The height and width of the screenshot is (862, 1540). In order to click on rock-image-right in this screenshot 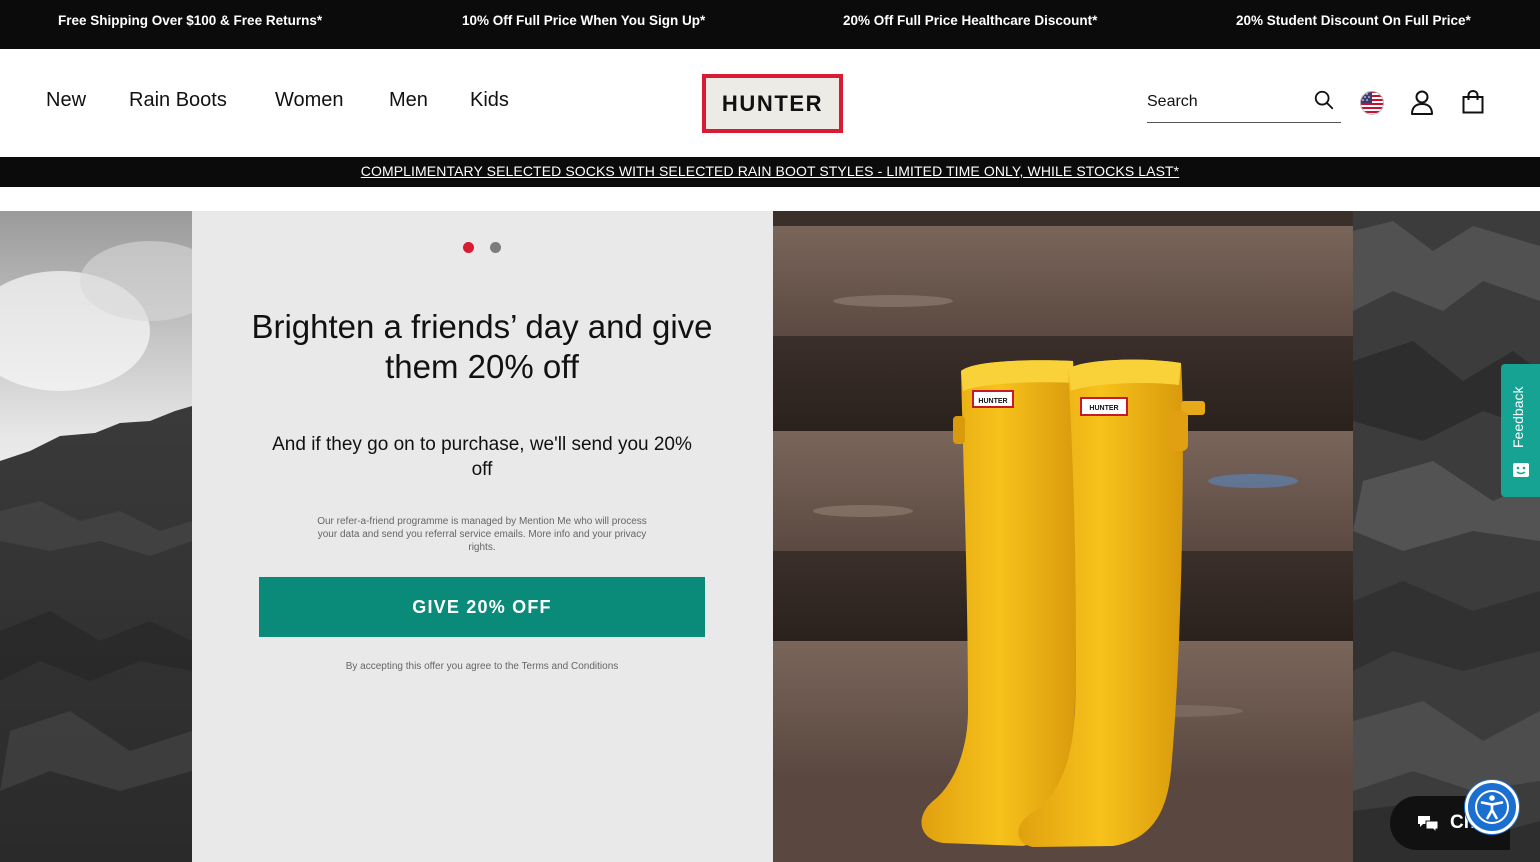, I will do `click(1446, 536)`.